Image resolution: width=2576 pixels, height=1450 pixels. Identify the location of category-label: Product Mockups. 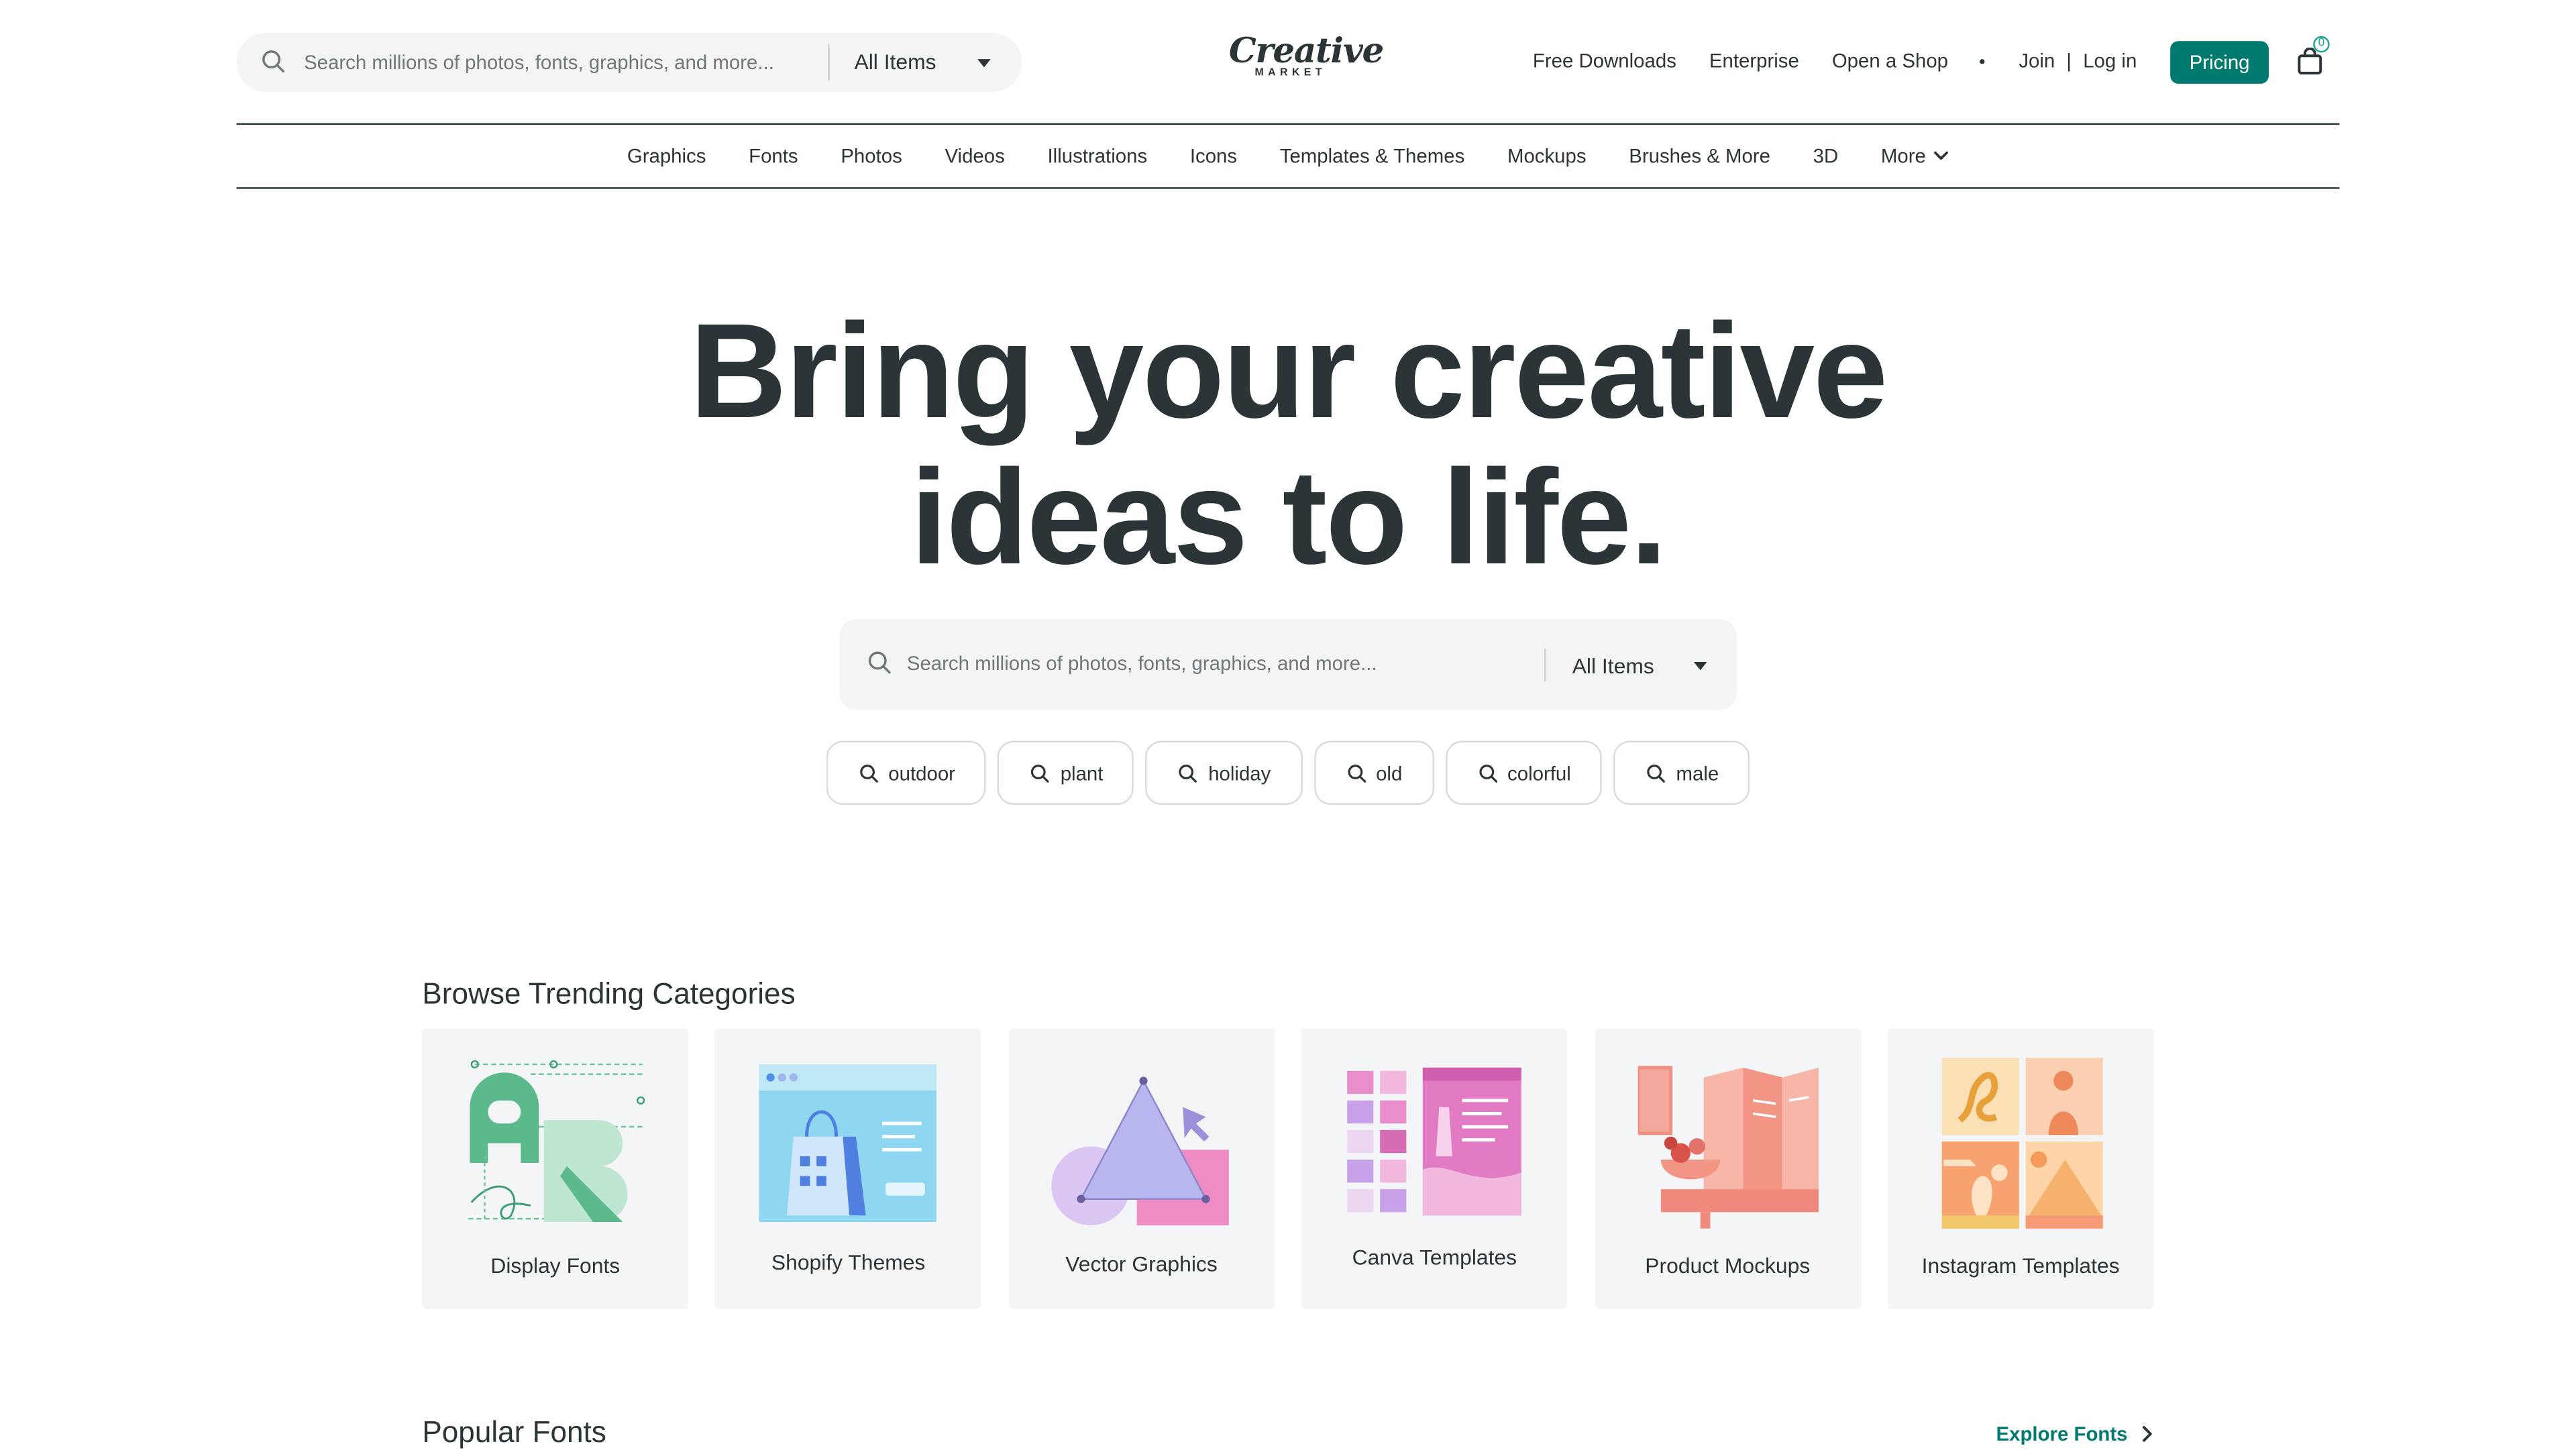
(1728, 1265).